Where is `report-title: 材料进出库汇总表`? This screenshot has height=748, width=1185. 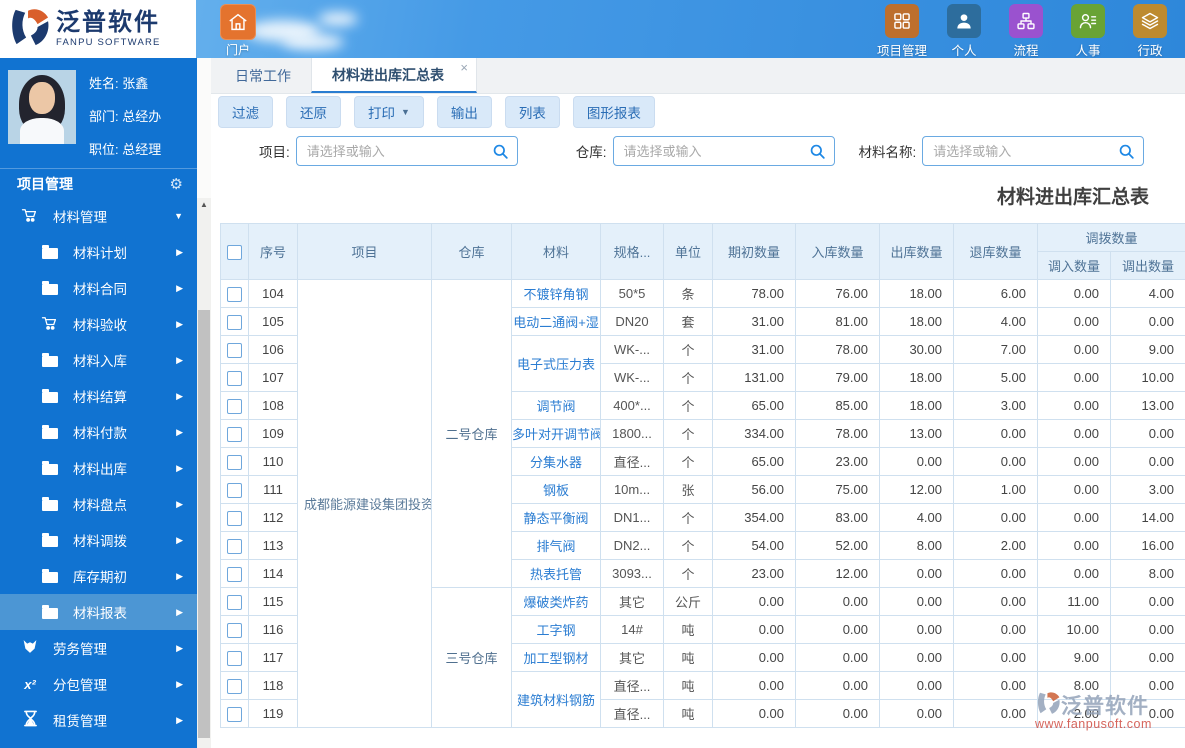 report-title: 材料进出库汇总表 is located at coordinates (1072, 197).